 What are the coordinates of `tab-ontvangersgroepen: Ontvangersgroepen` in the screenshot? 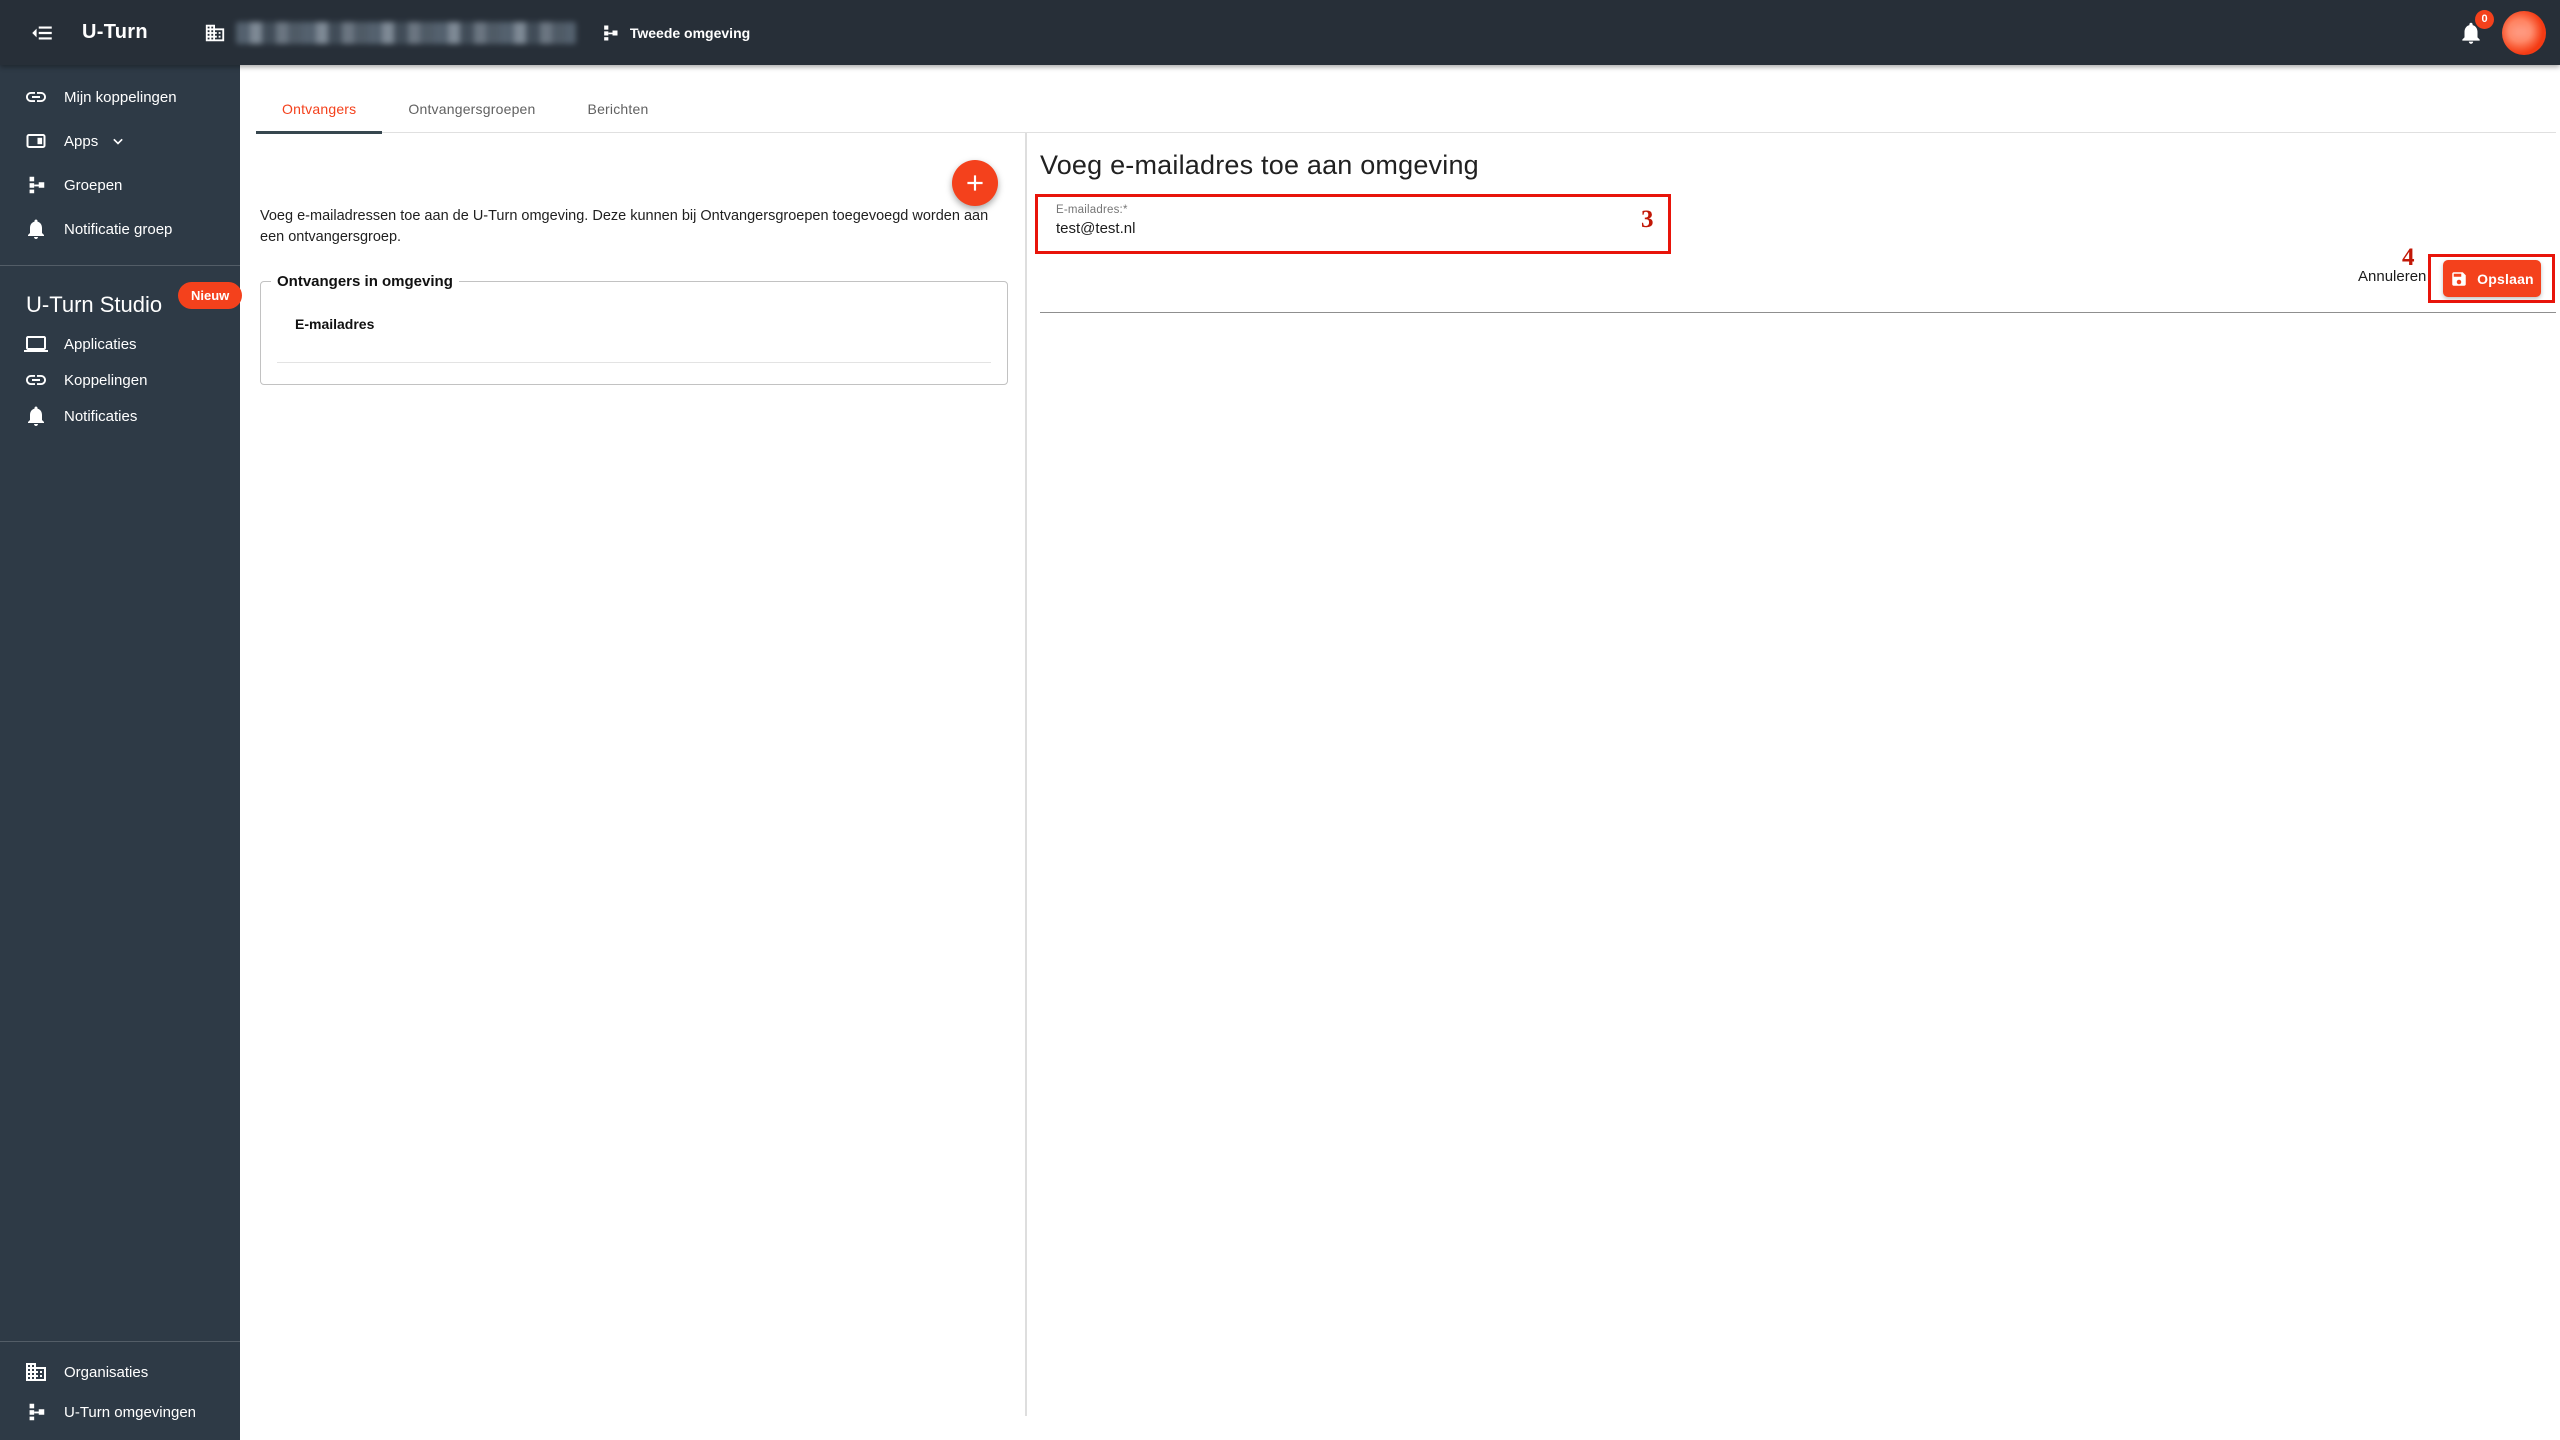 It's located at (471, 109).